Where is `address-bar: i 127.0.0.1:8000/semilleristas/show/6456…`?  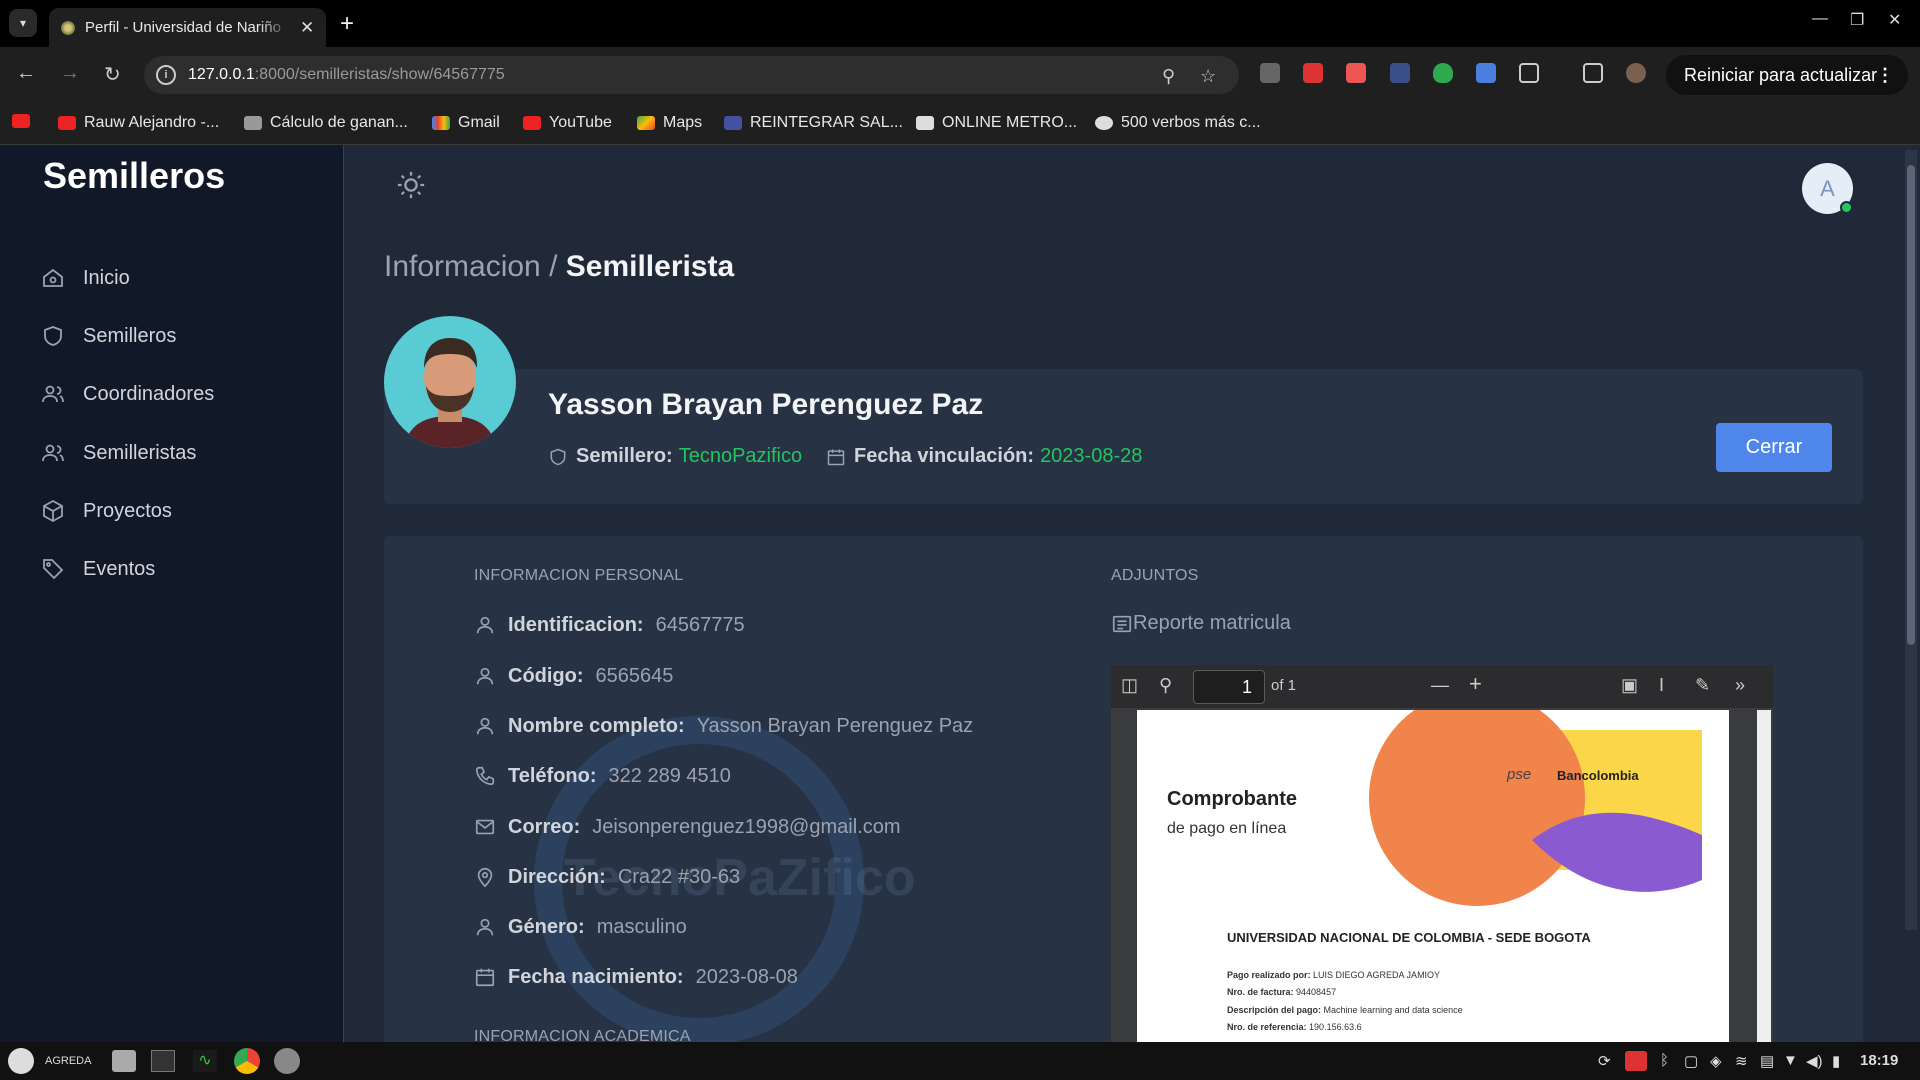 address-bar: i 127.0.0.1:8000/semilleristas/show/6456… is located at coordinates (691, 75).